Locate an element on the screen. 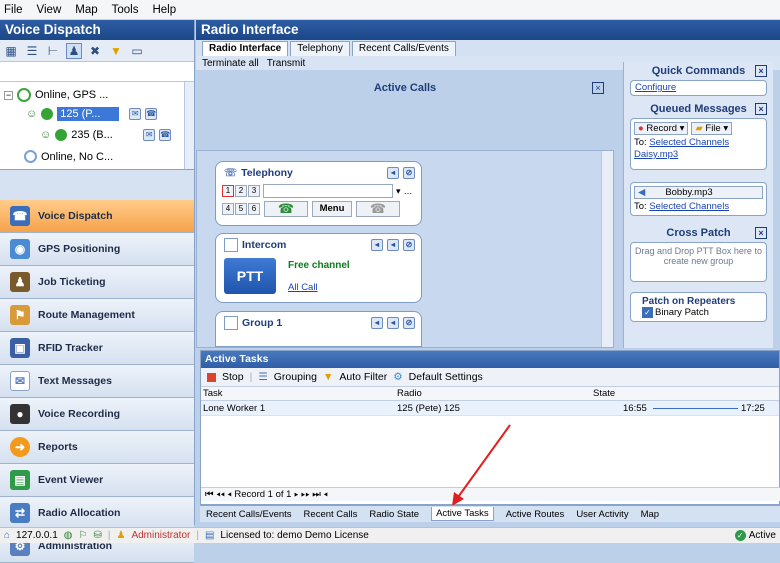 The height and width of the screenshot is (563, 780). close-cross-patch-icon: × is located at coordinates (761, 233).